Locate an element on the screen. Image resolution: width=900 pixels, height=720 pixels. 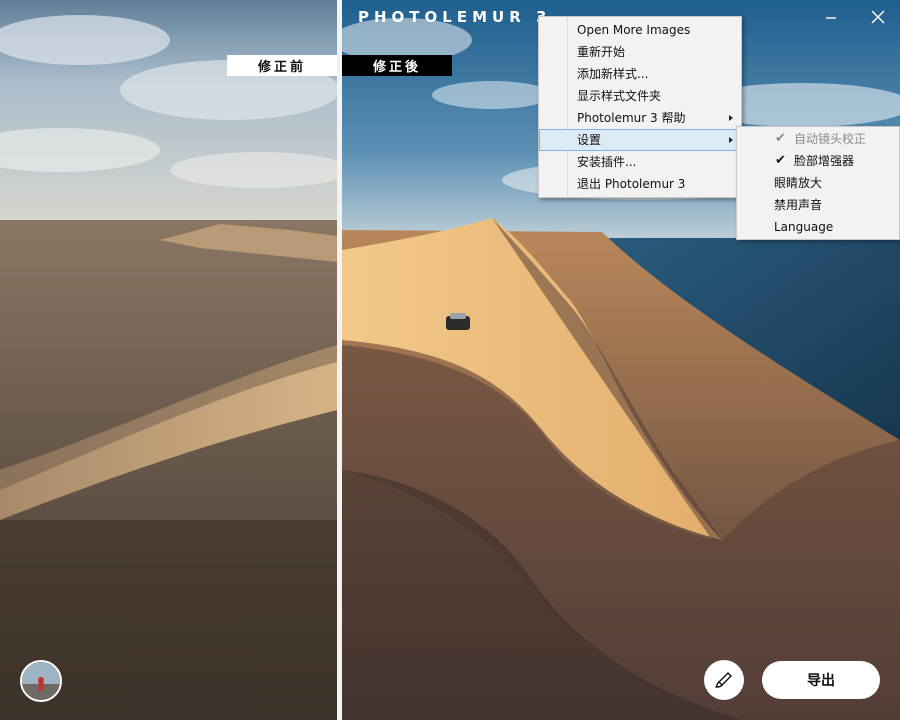
menu-item-quit: 退出 Photolemur 3 is located at coordinates (640, 184).